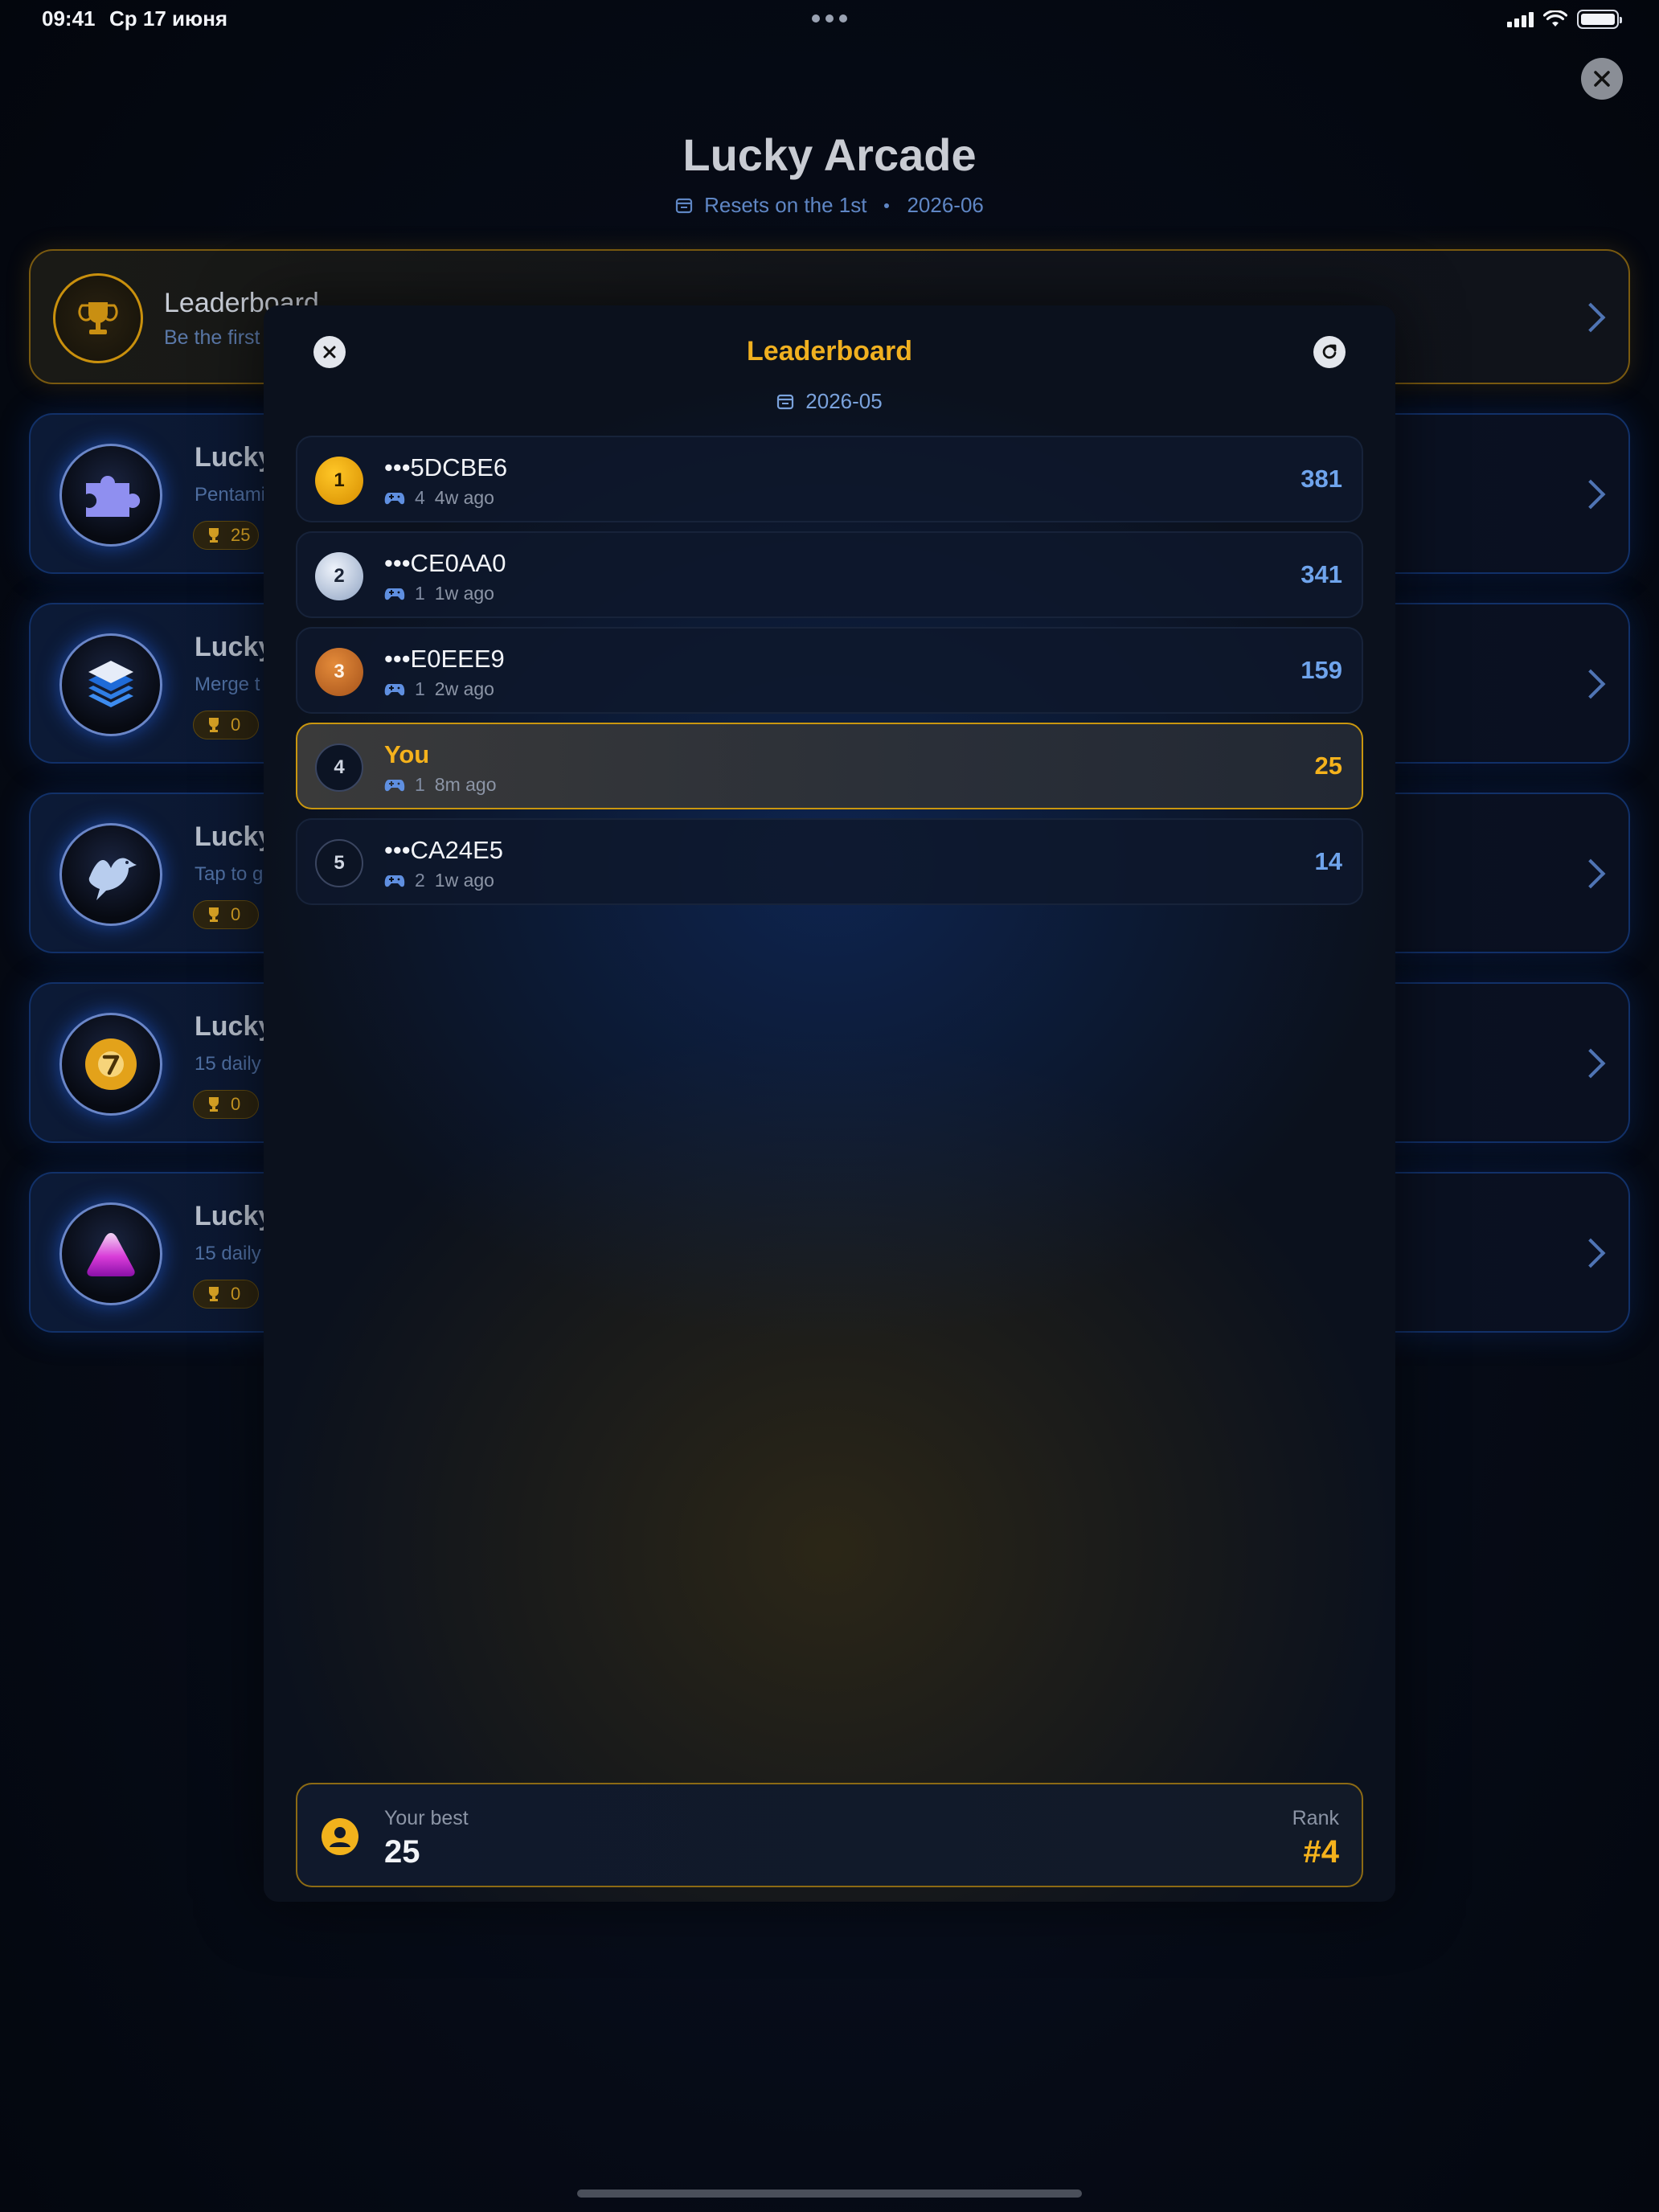  I want to click on game-subtitle: Tap to g, so click(229, 874).